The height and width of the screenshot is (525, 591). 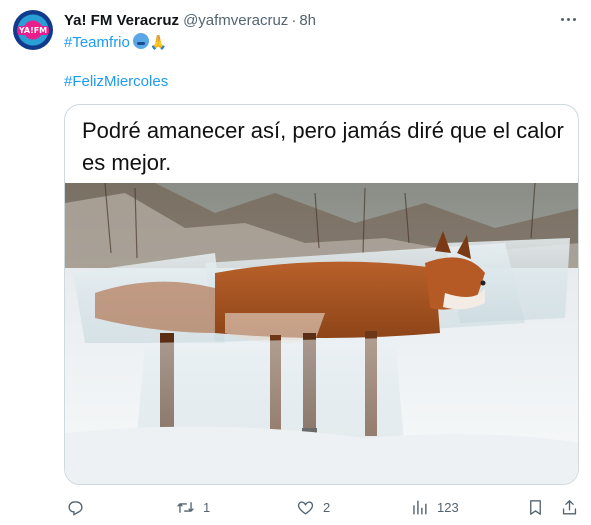 What do you see at coordinates (121, 20) in the screenshot?
I see `display-name: Ya! FM Veracruz` at bounding box center [121, 20].